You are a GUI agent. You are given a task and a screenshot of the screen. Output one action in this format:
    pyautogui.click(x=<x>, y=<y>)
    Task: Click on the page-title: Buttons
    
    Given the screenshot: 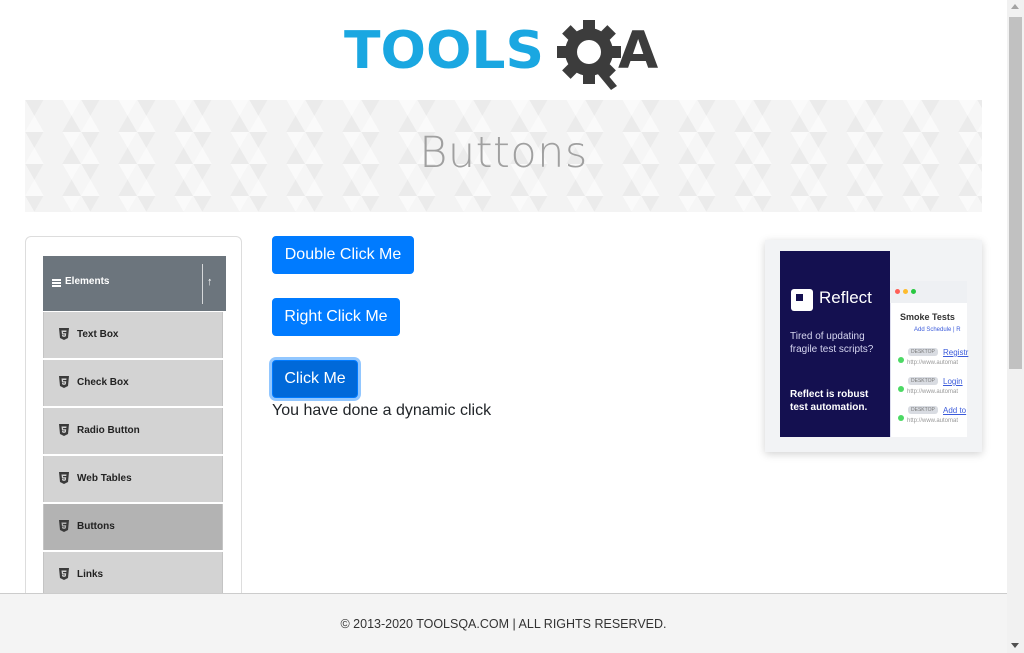 What is the action you would take?
    pyautogui.click(x=503, y=153)
    